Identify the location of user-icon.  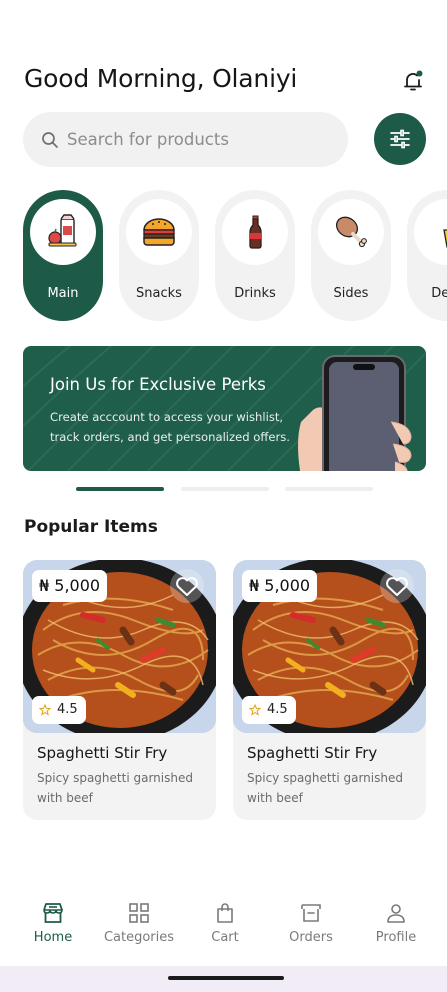
(396, 913).